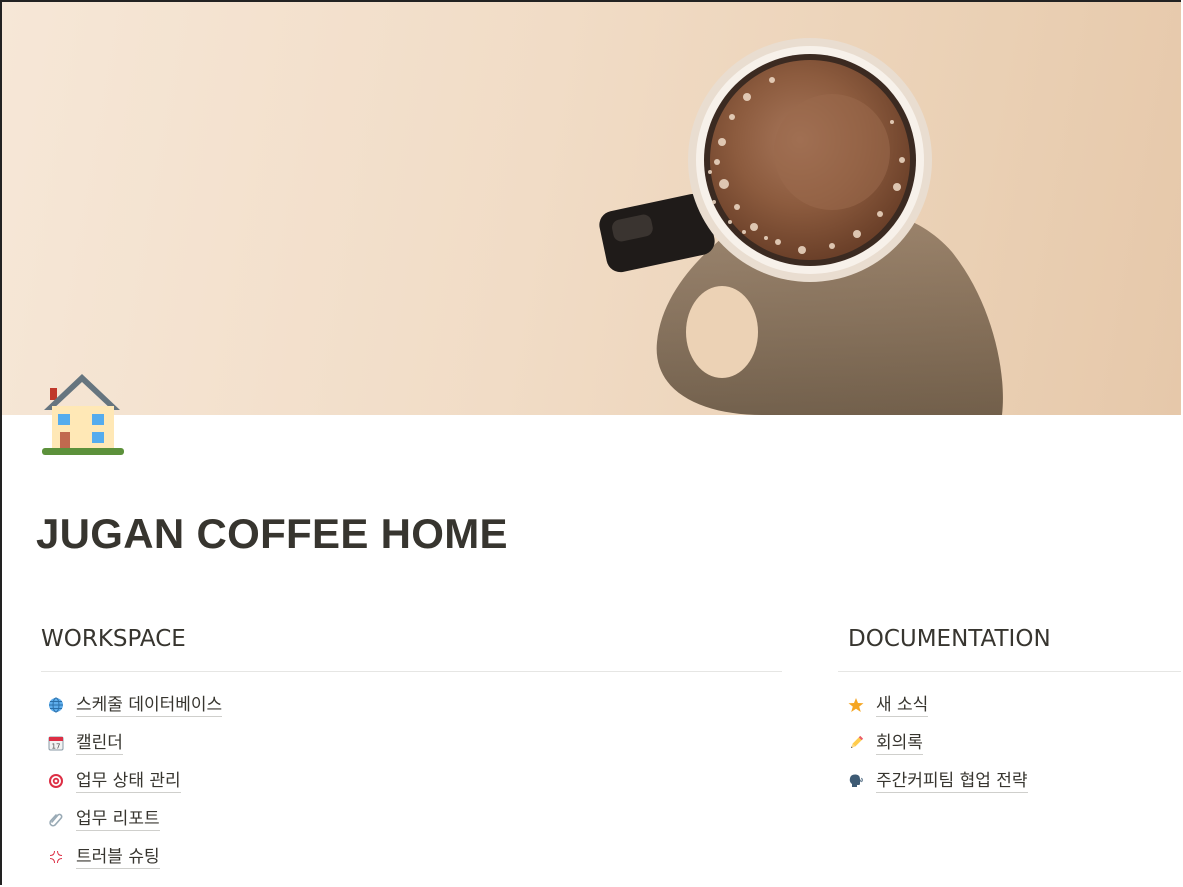 The width and height of the screenshot is (1183, 887). Describe the element at coordinates (56, 857) in the screenshot. I see `anger-icon` at that location.